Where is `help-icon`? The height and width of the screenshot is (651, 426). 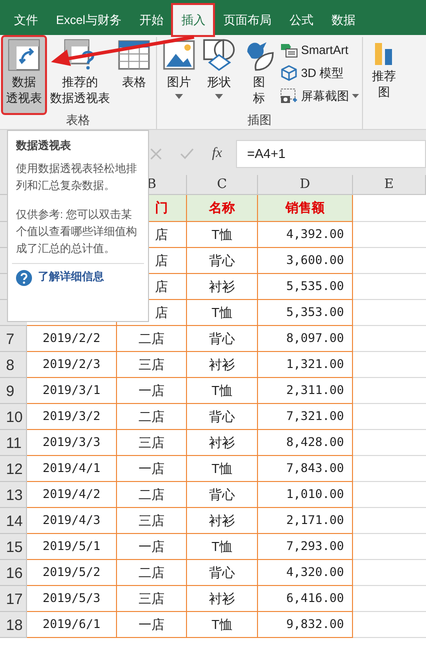 help-icon is located at coordinates (24, 278).